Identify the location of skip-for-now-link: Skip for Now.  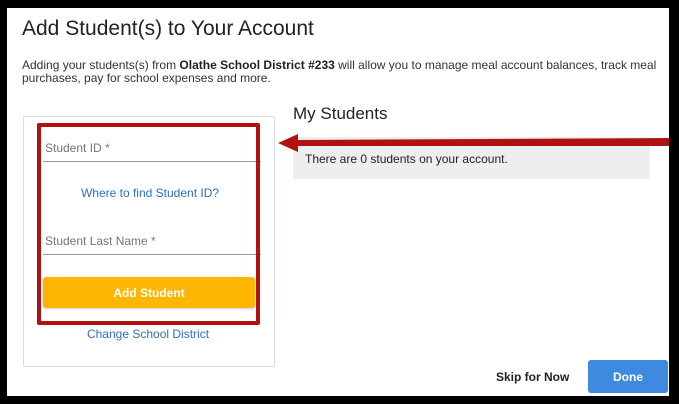
(532, 377).